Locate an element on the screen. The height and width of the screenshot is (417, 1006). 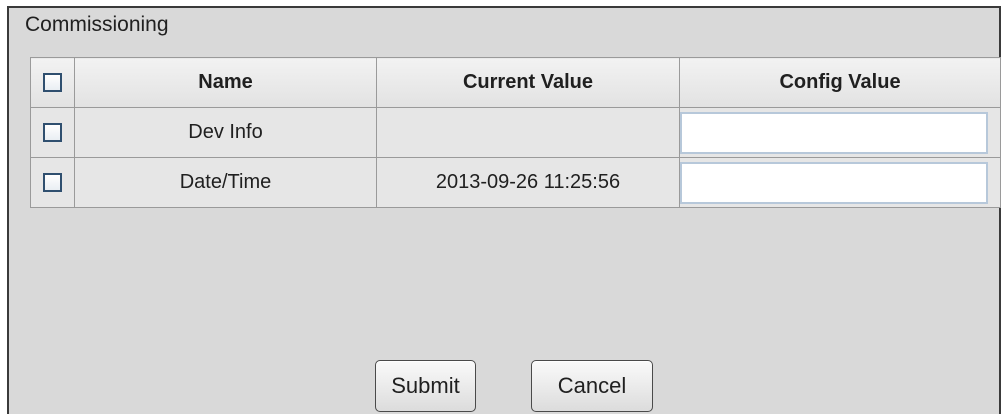
panel-title: Commissioning is located at coordinates (97, 24).